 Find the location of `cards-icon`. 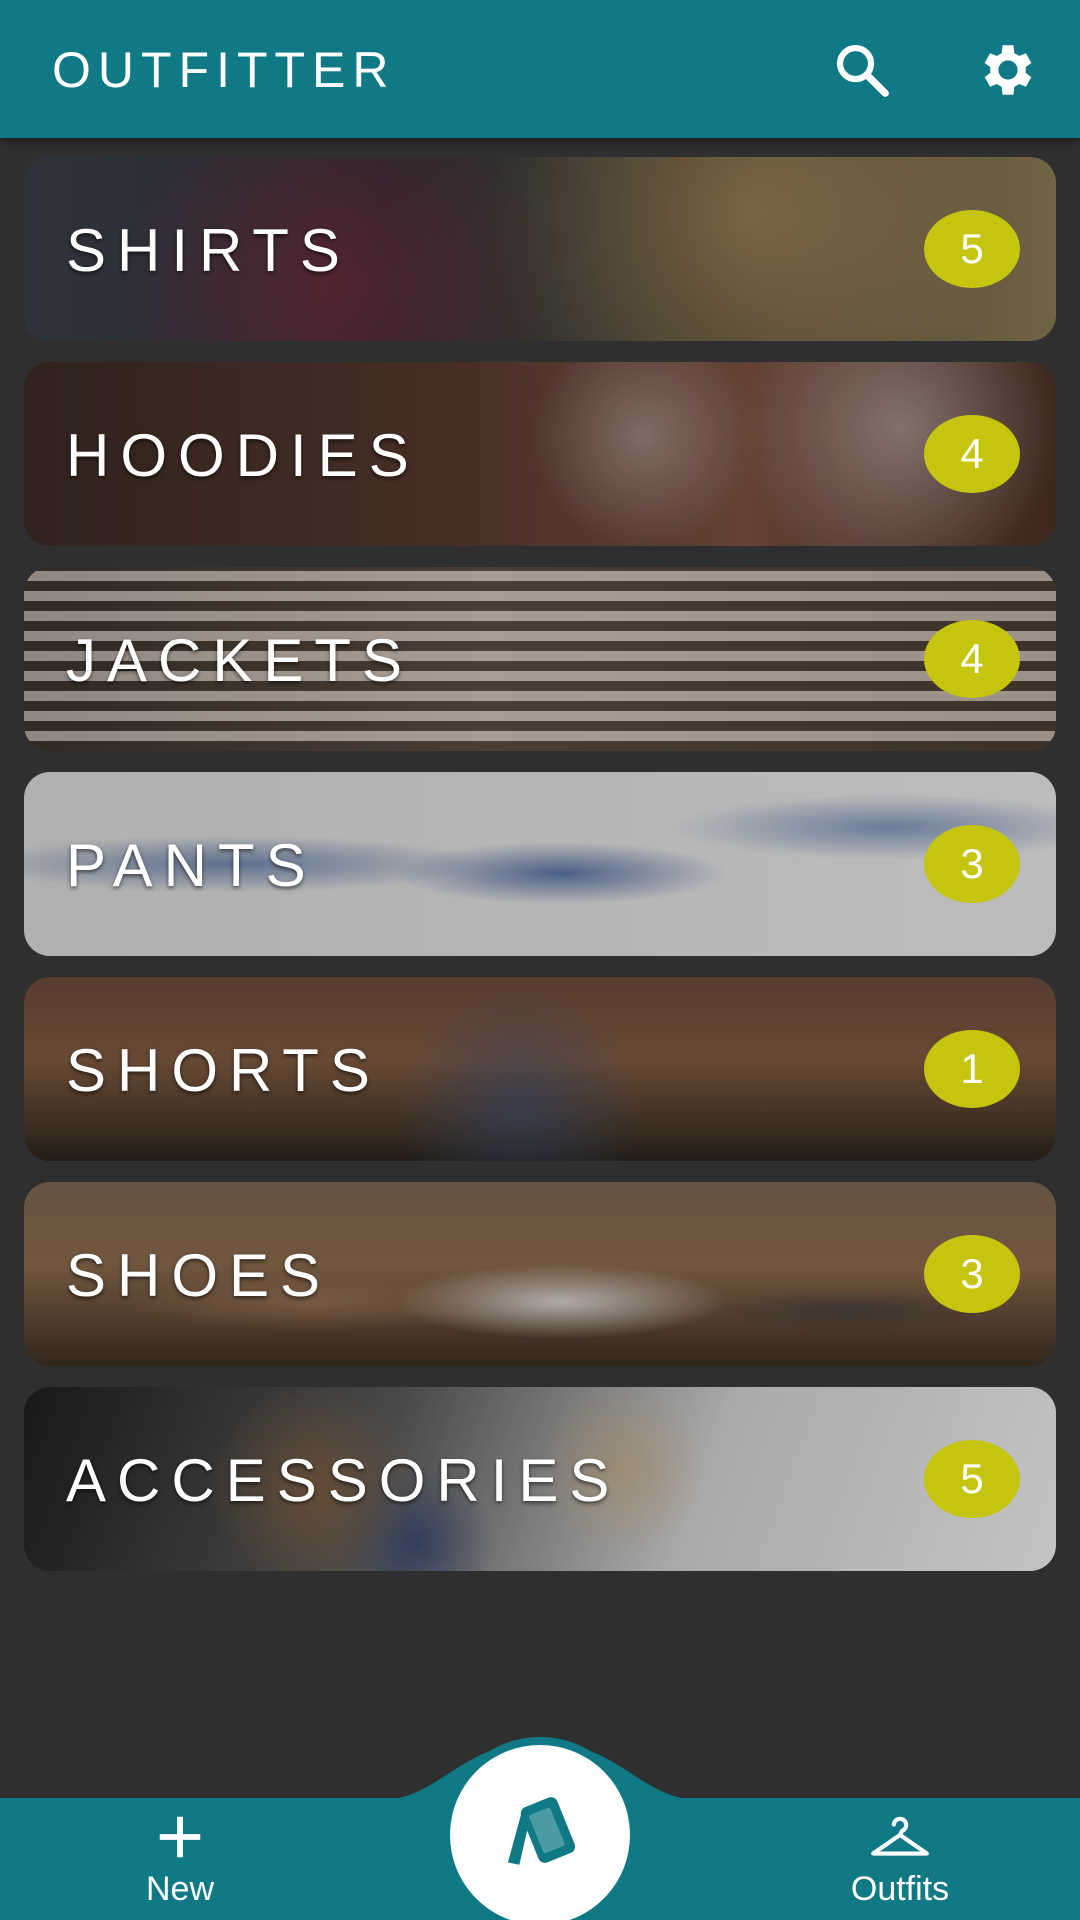

cards-icon is located at coordinates (541, 1831).